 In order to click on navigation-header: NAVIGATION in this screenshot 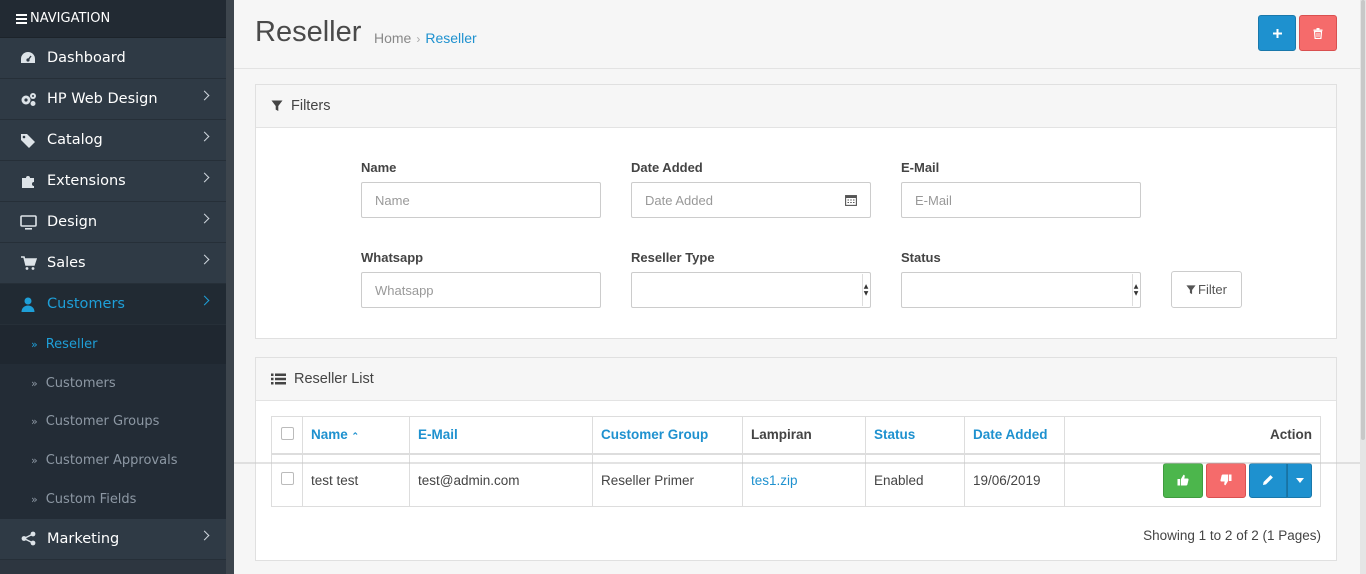, I will do `click(113, 19)`.